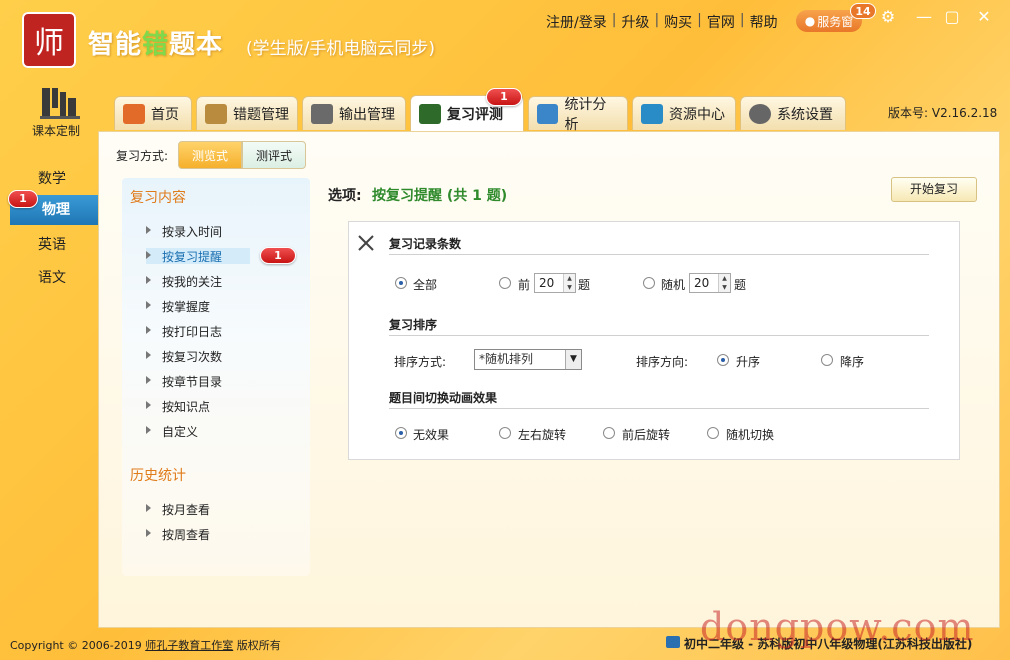  What do you see at coordinates (115, 45) in the screenshot?
I see `app-title-pre: 智能` at bounding box center [115, 45].